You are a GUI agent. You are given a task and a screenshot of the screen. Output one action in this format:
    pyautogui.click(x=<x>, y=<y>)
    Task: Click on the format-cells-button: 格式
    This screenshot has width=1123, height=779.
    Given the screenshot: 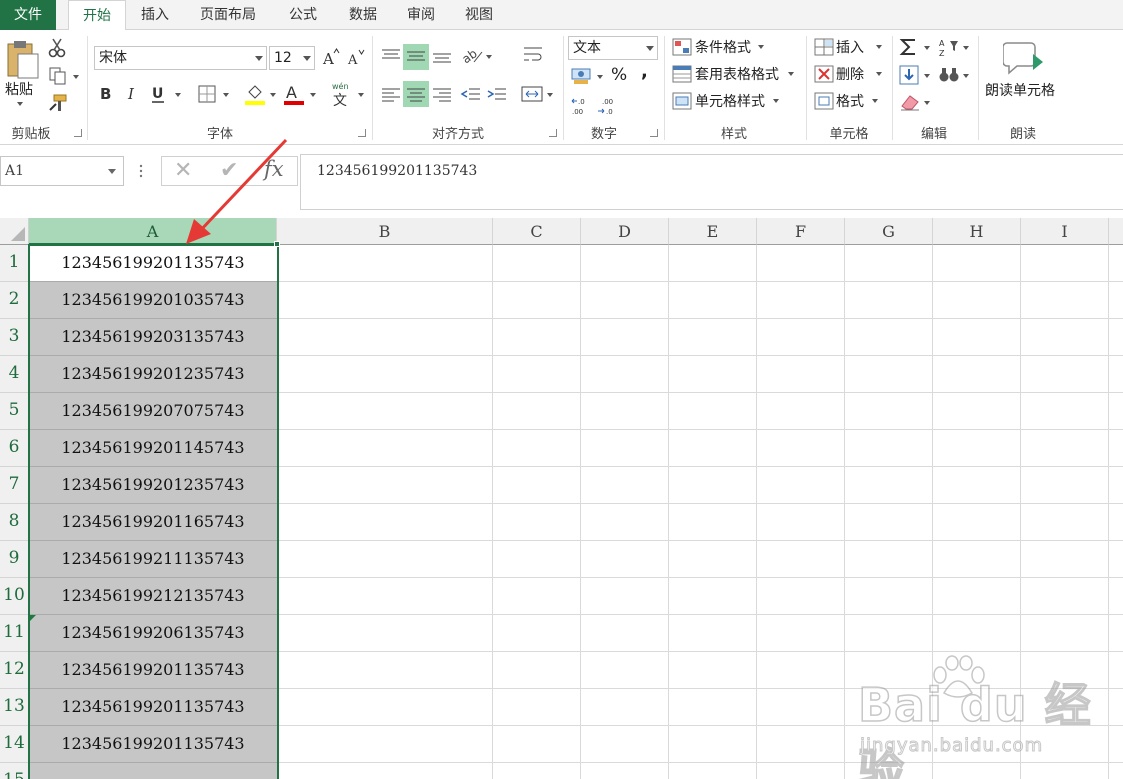 What is the action you would take?
    pyautogui.click(x=850, y=101)
    